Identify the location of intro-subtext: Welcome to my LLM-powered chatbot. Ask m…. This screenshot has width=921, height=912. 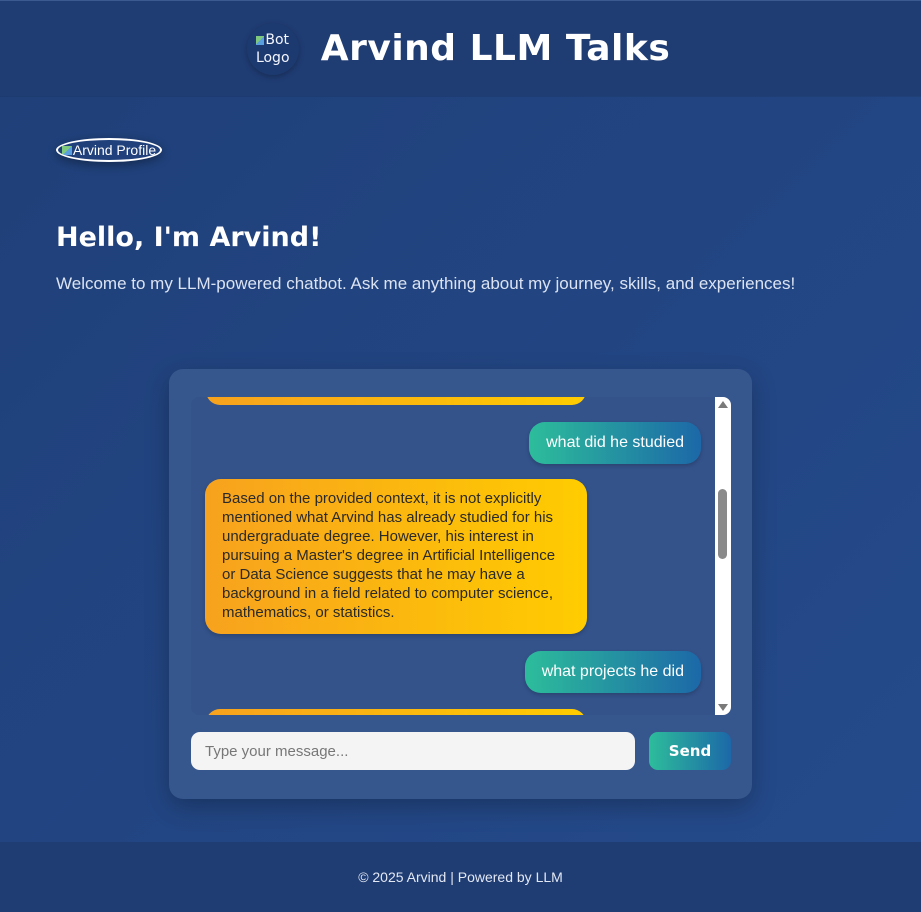
(426, 283).